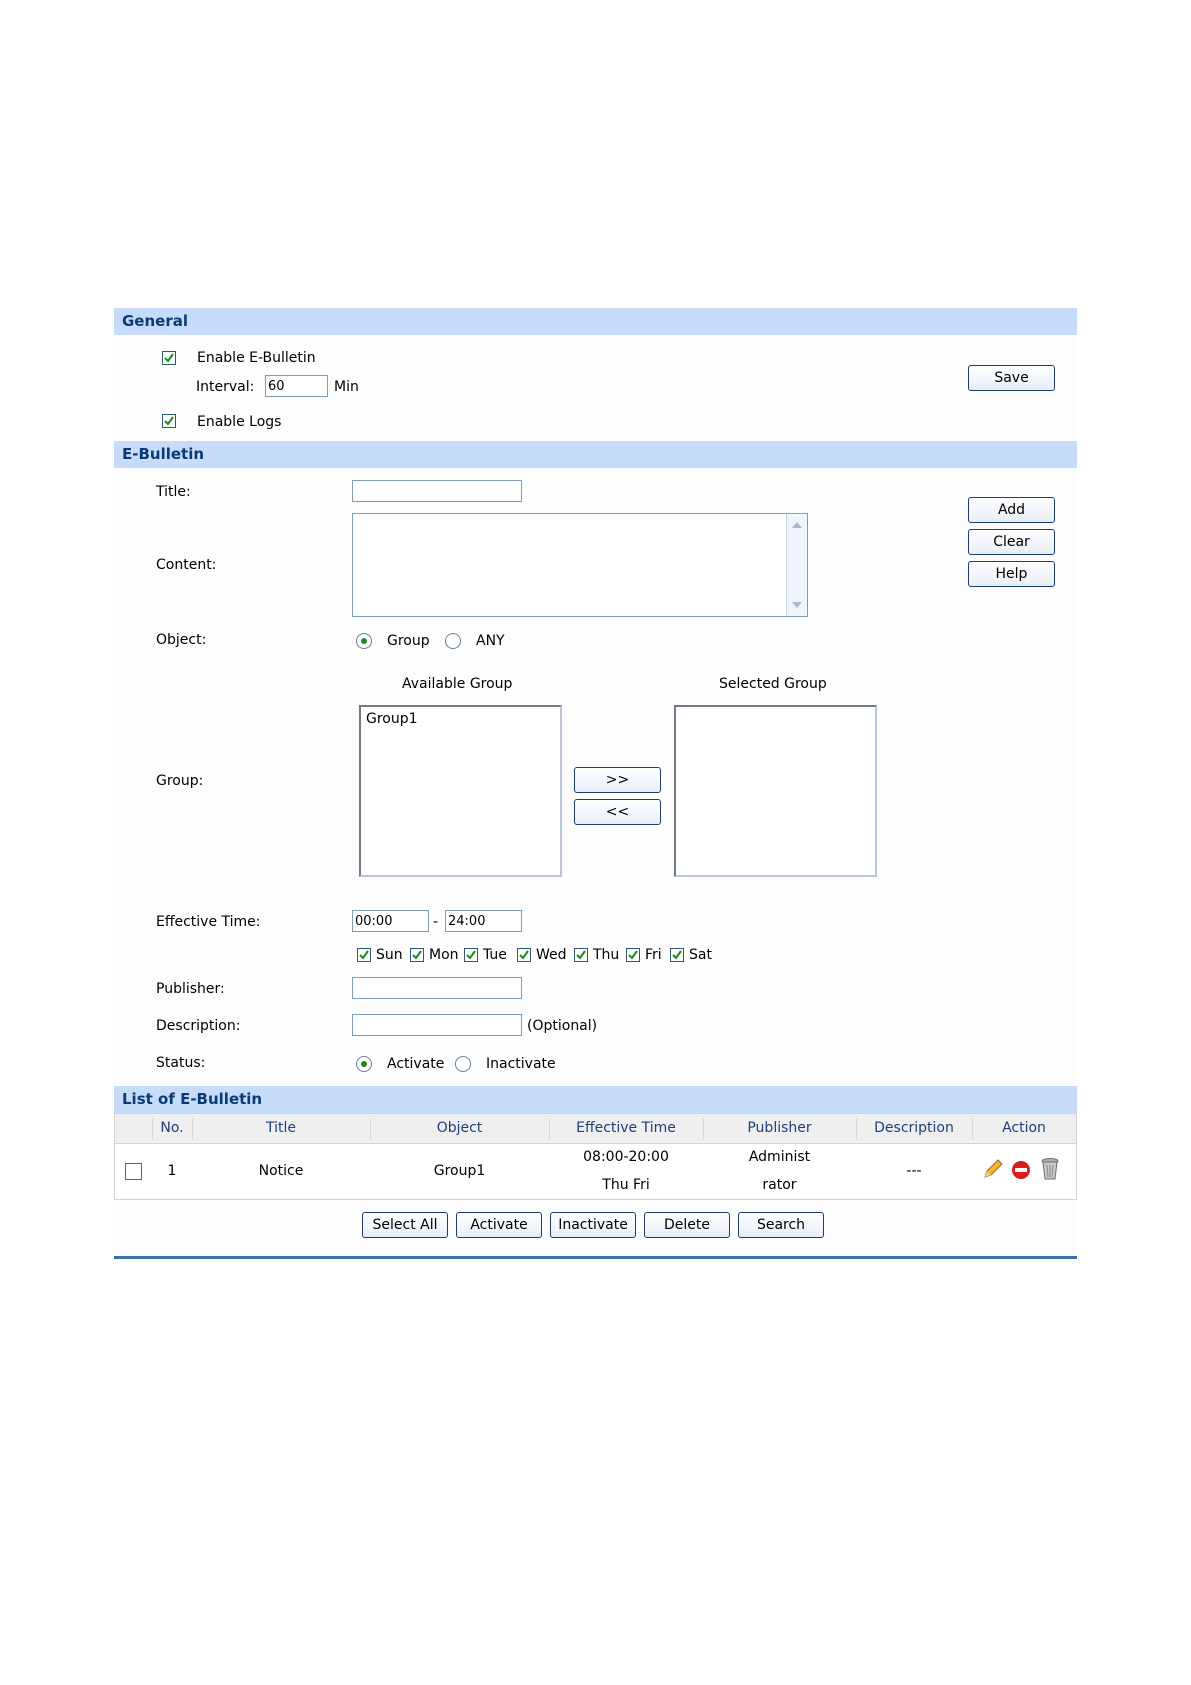  Describe the element at coordinates (499, 1225) in the screenshot. I see `activate-button: Activate` at that location.